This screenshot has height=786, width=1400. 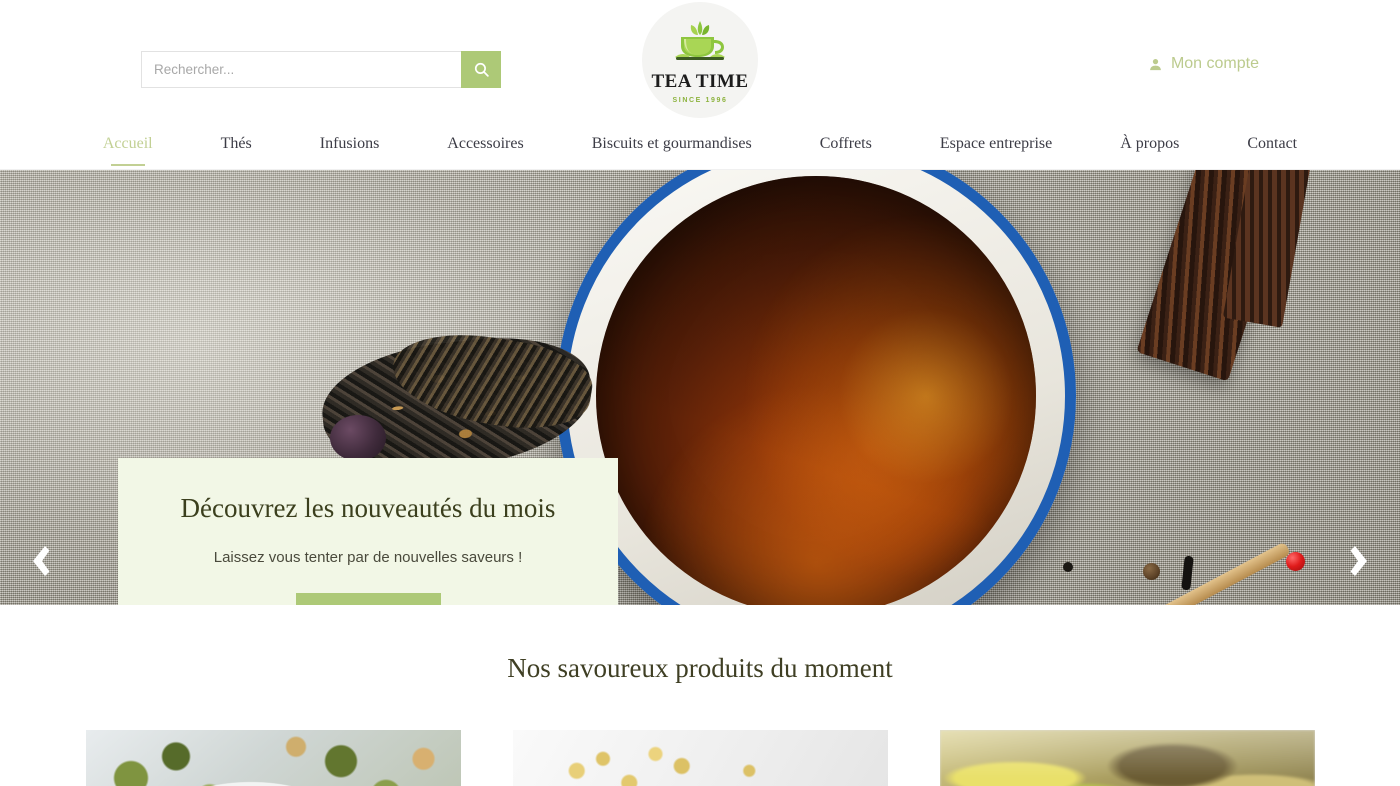 I want to click on green-tea-product-image, so click(x=273, y=758).